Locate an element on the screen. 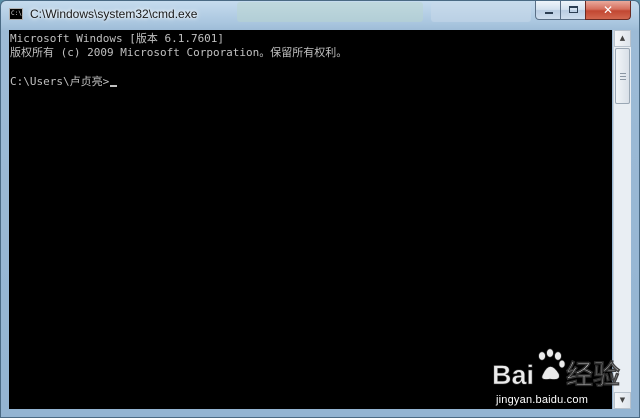 Image resolution: width=640 pixels, height=418 pixels. title-bar: C:\ C:\Windows\system32\cmd.exe ✕ is located at coordinates (320, 15).